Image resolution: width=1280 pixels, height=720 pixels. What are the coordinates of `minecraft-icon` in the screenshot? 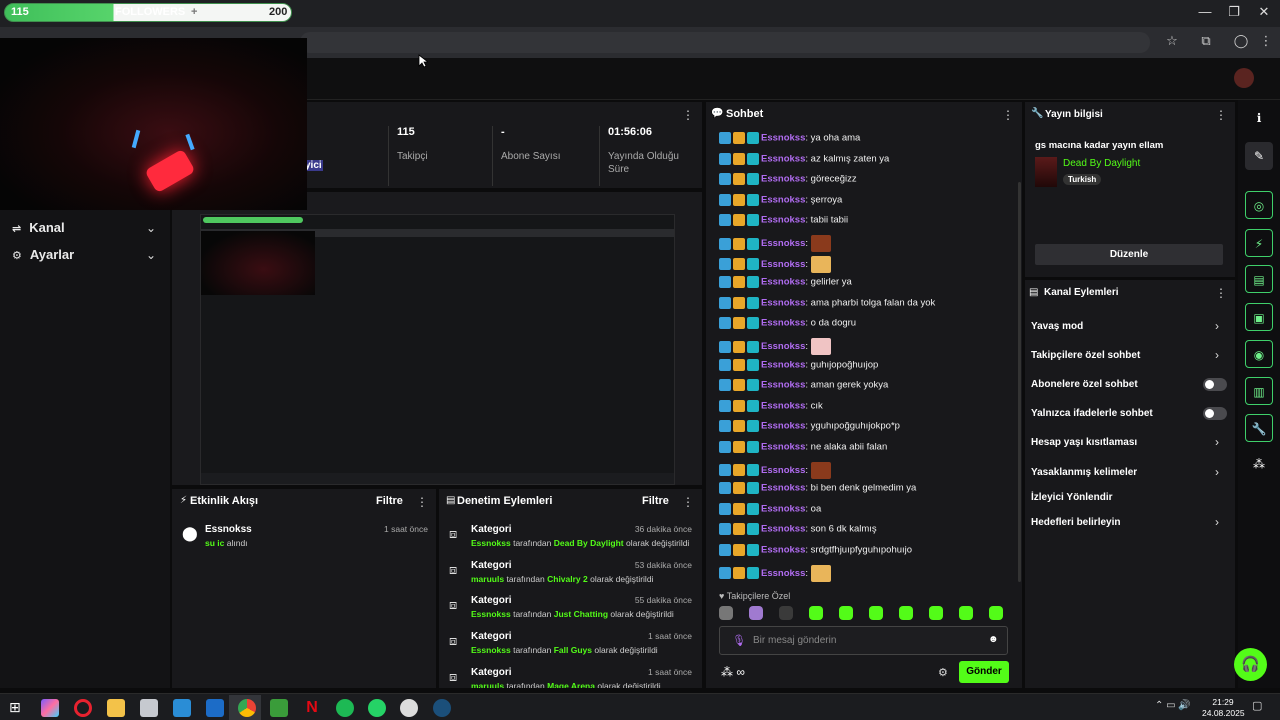 It's located at (279, 708).